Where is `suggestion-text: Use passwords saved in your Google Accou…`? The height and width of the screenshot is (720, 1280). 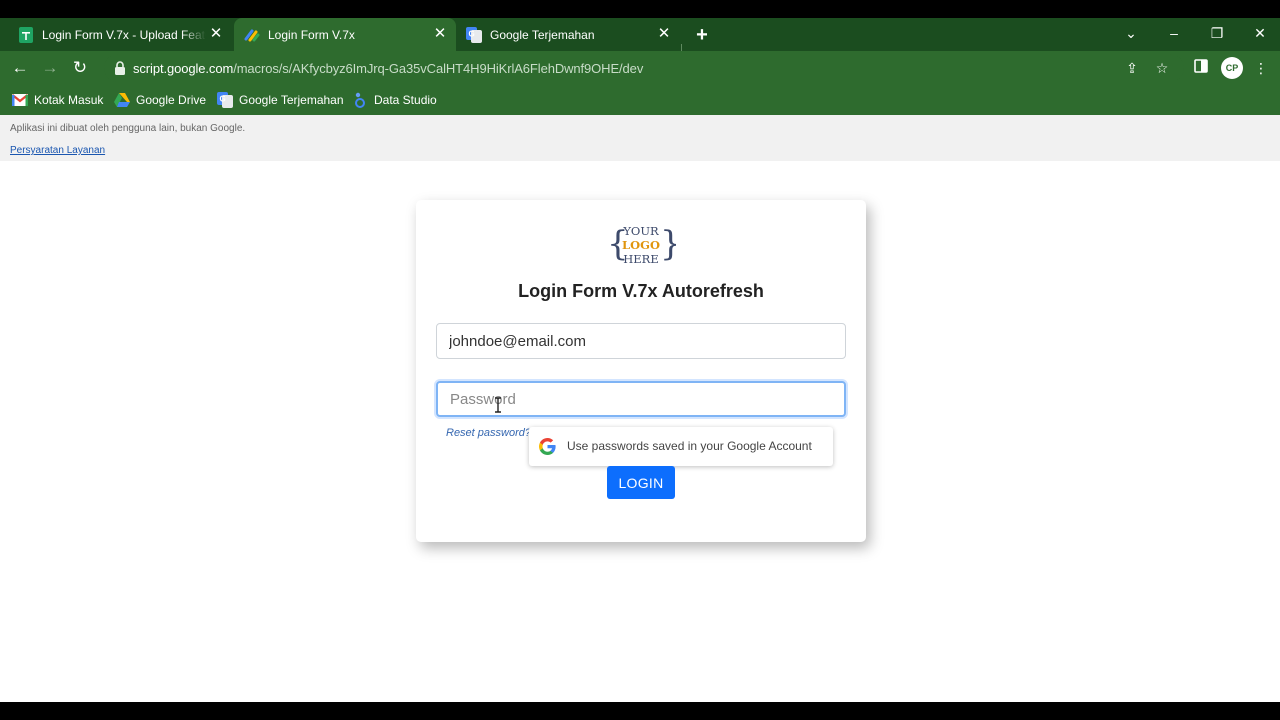 suggestion-text: Use passwords saved in your Google Accou… is located at coordinates (689, 446).